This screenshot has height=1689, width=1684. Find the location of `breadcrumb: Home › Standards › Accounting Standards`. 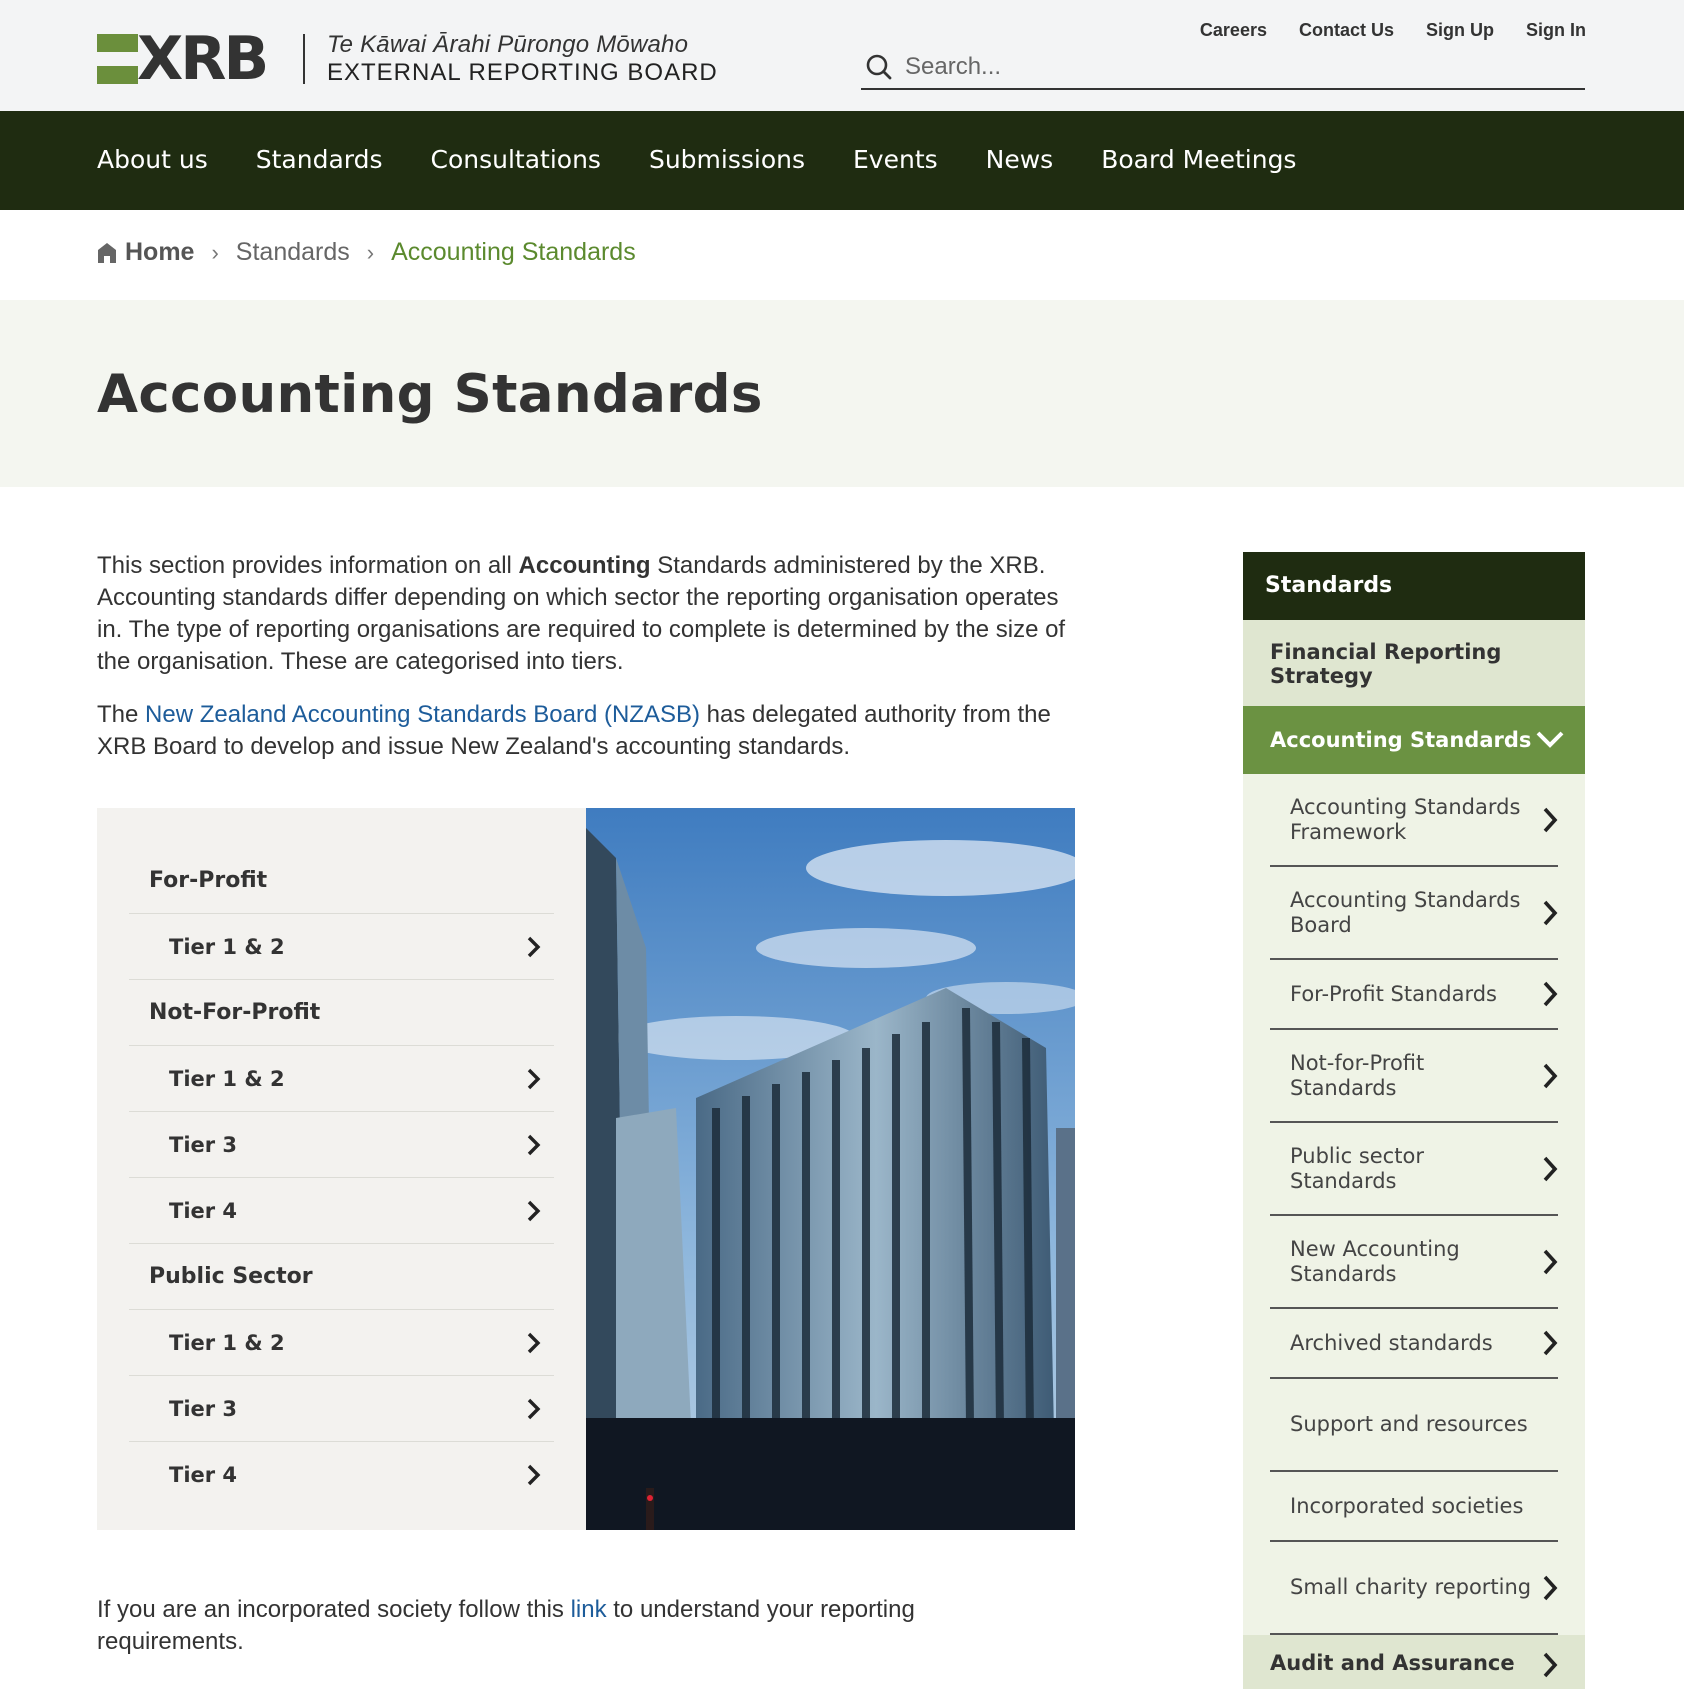

breadcrumb: Home › Standards › Accounting Standards is located at coordinates (366, 252).